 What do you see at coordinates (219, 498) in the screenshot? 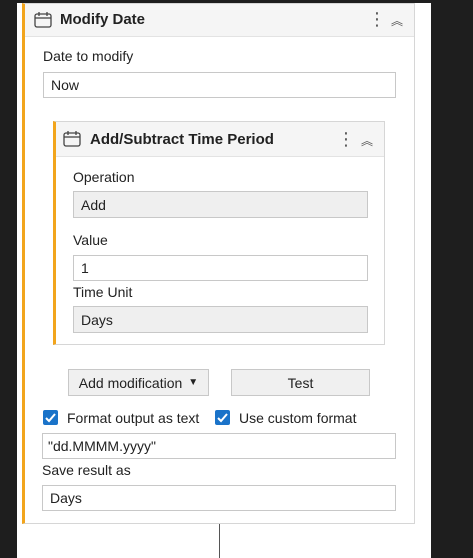
I see `save-result-field: Days` at bounding box center [219, 498].